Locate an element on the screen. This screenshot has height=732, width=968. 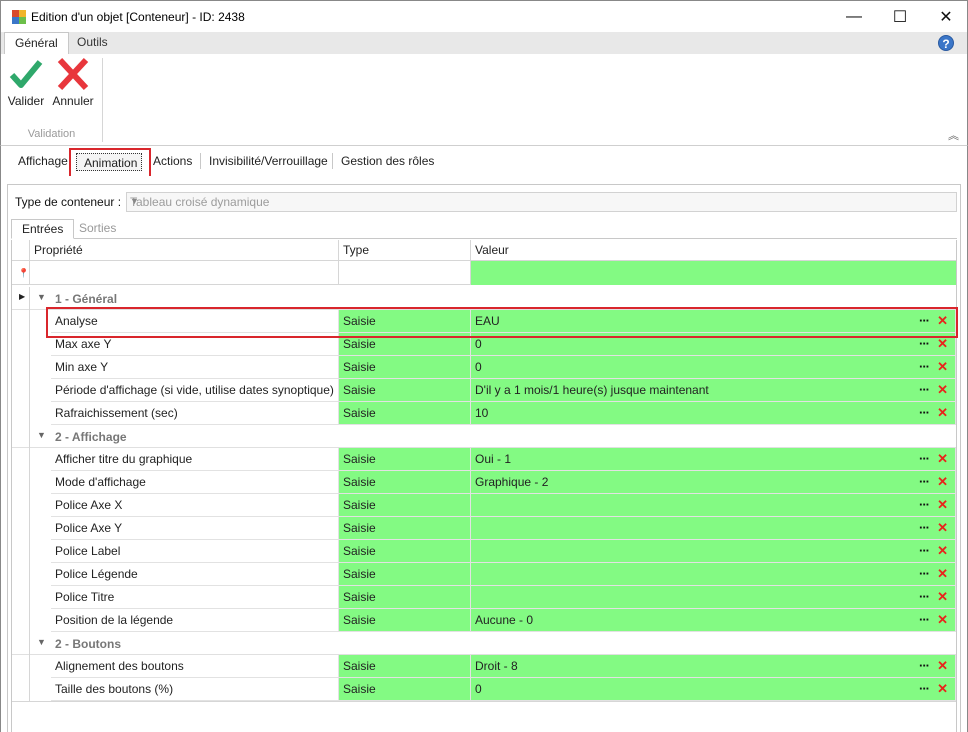
tab-gestion-roles: Gestion des rôles is located at coordinates (387, 161).